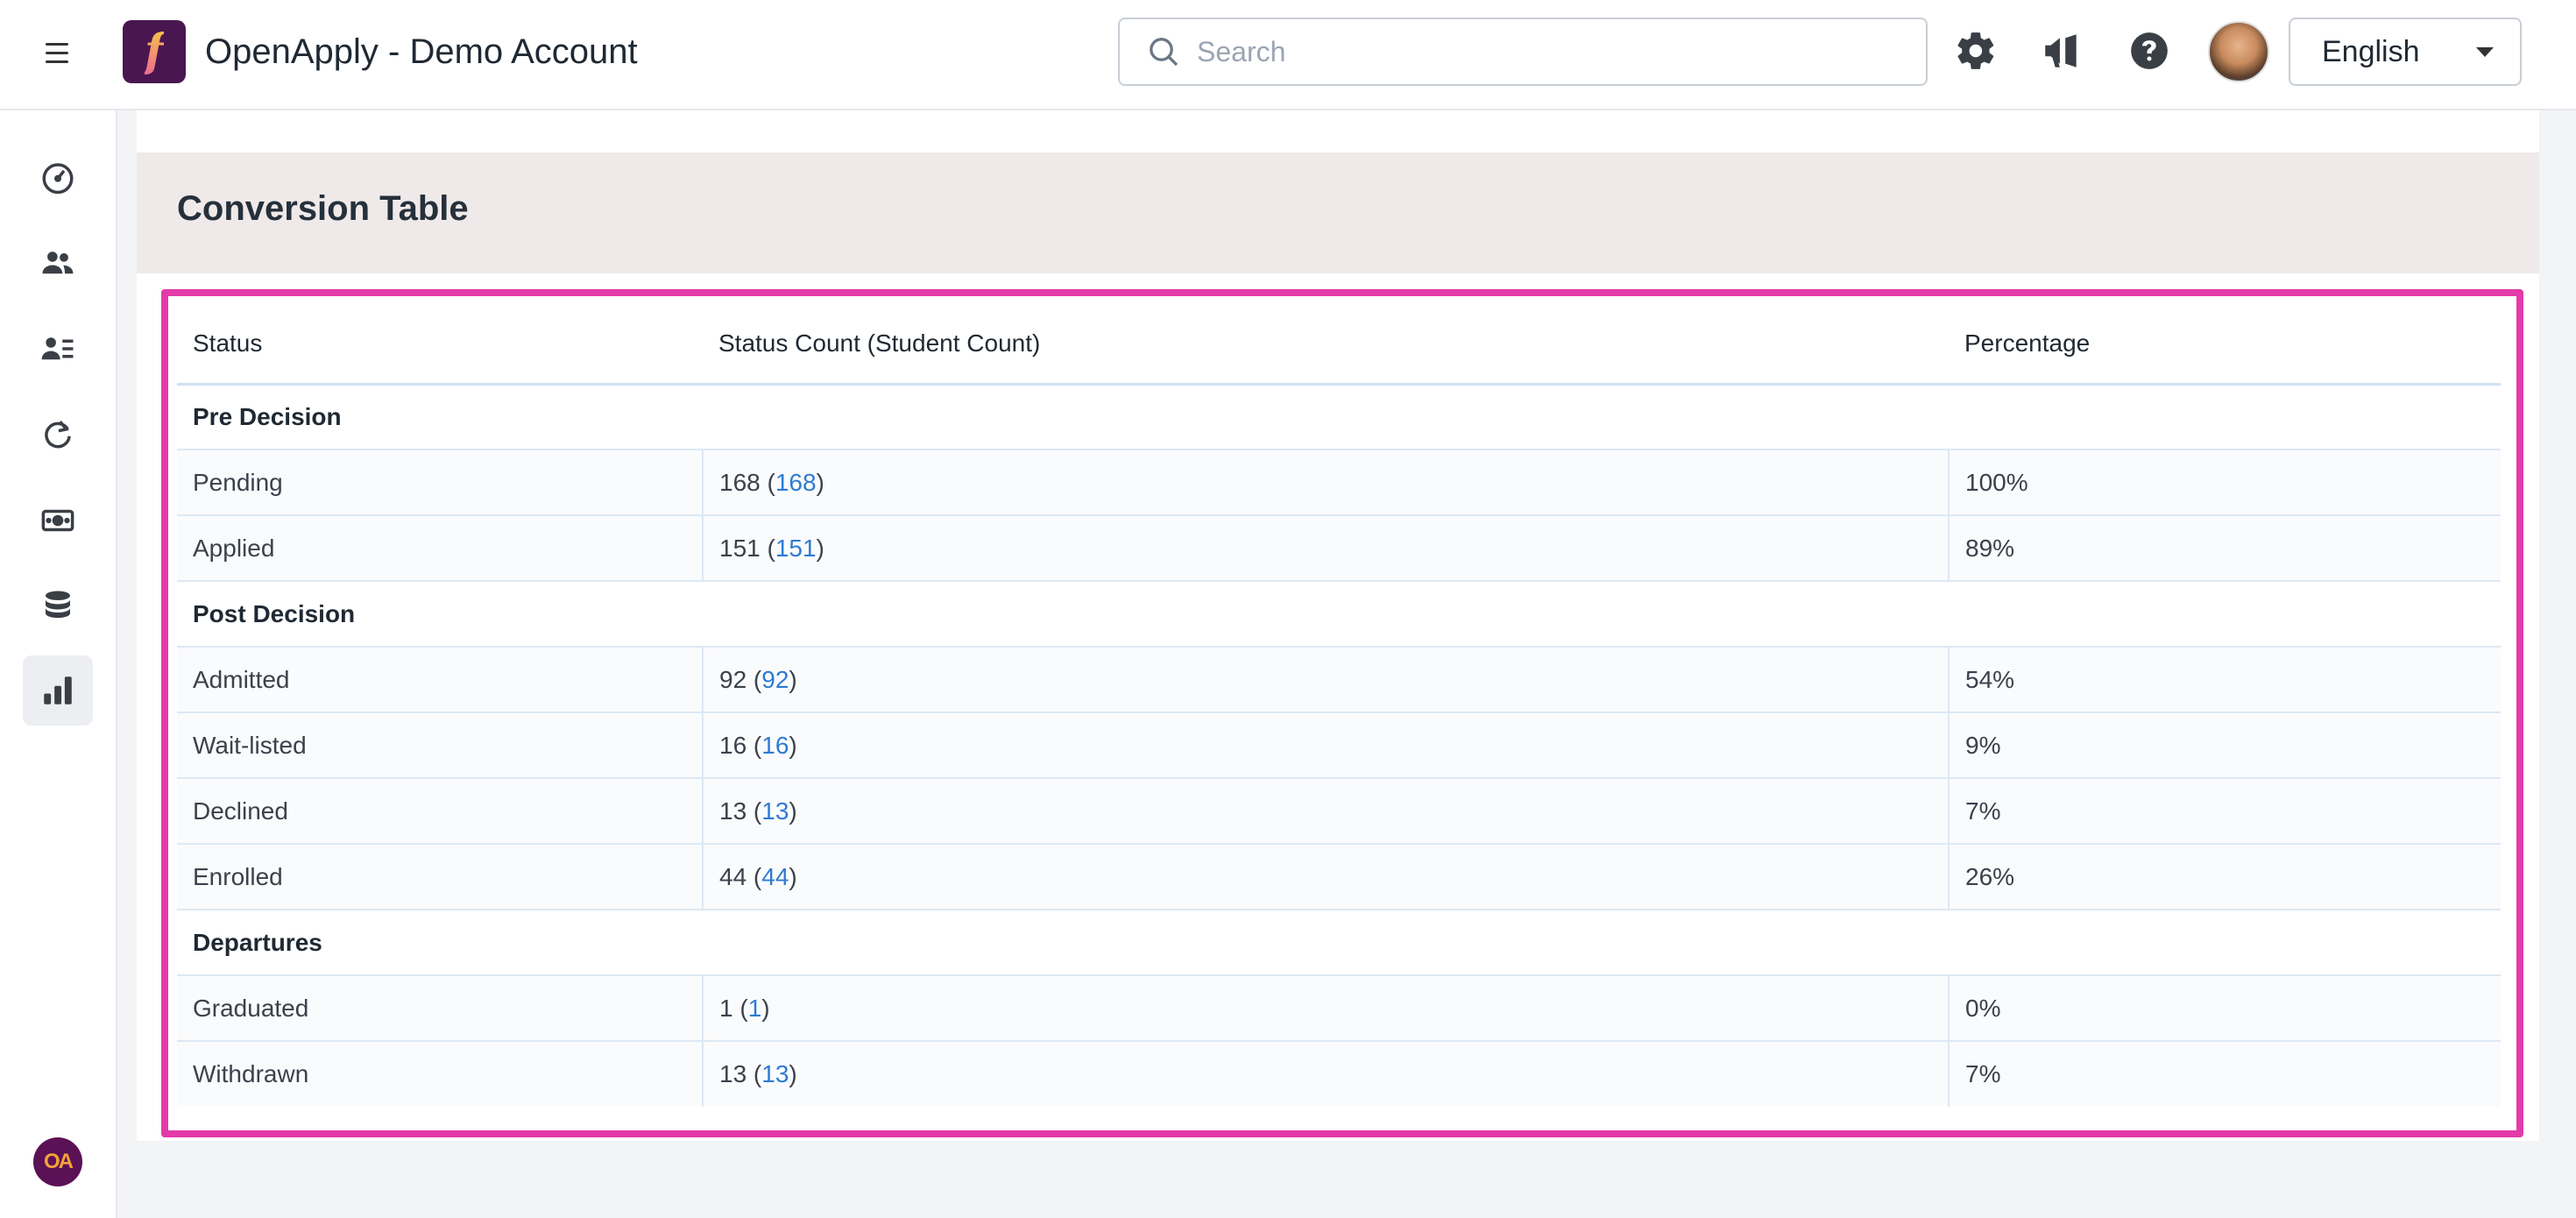 The image size is (2576, 1218). I want to click on sidebar-item-people, so click(58, 263).